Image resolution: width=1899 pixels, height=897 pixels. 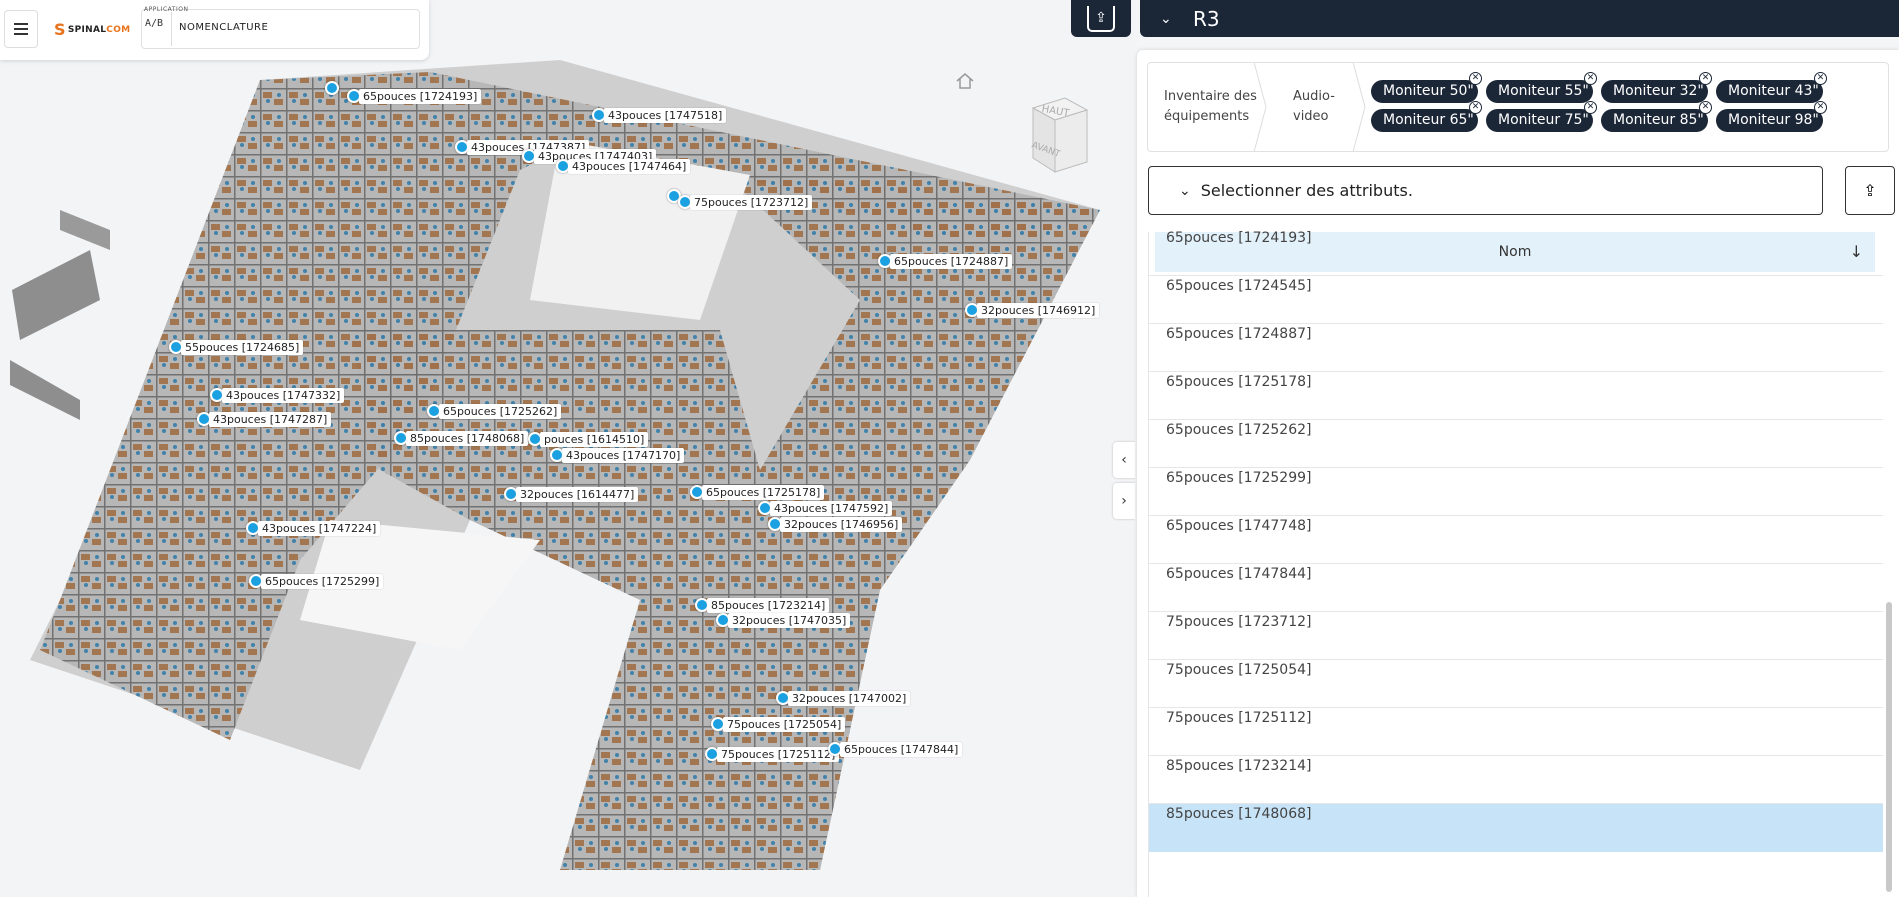 What do you see at coordinates (1771, 87) in the screenshot?
I see `filter-chip: Moniteur 43" ✕` at bounding box center [1771, 87].